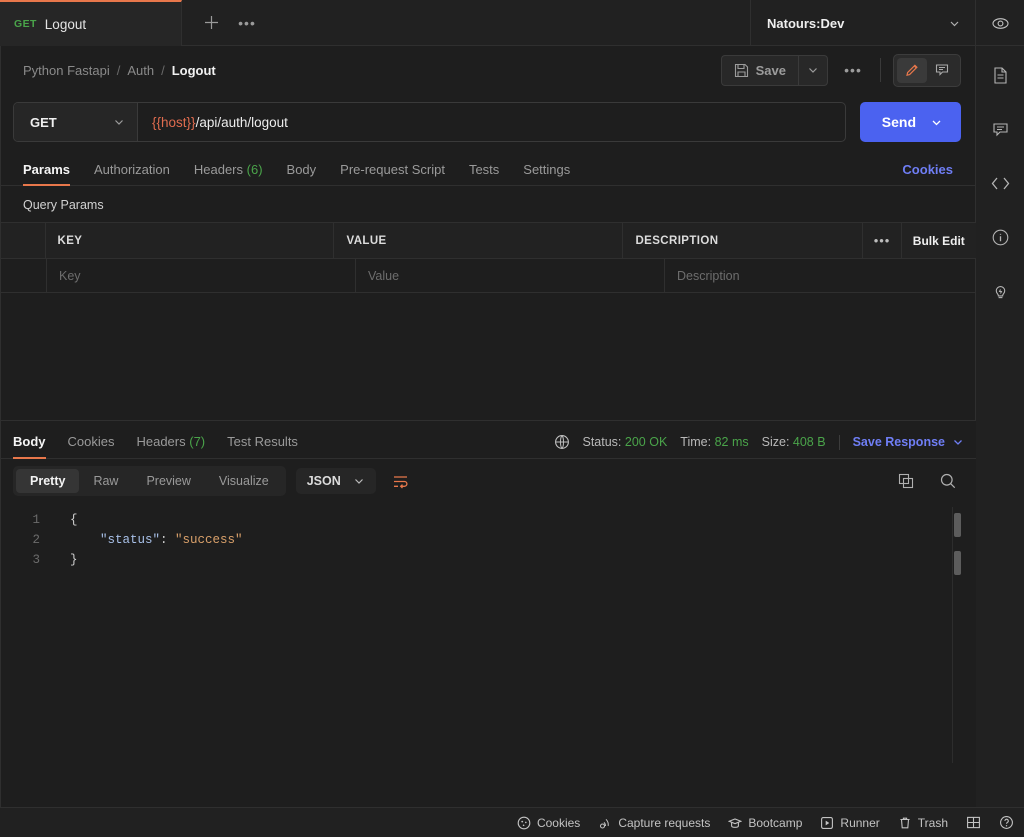 Image resolution: width=1024 pixels, height=837 pixels. Describe the element at coordinates (401, 481) in the screenshot. I see `word-wrap-icon` at that location.